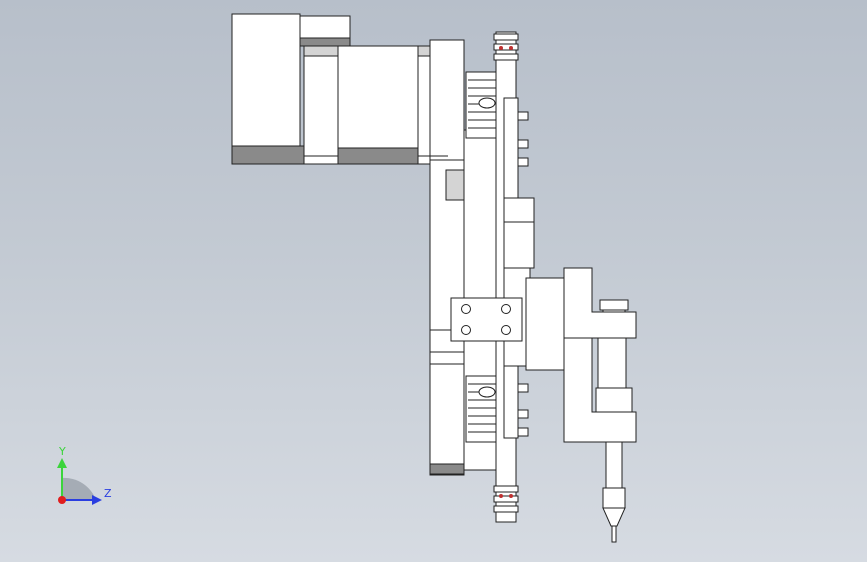 This screenshot has height=562, width=867. Describe the element at coordinates (79, 488) in the screenshot. I see `triad-plane` at that location.